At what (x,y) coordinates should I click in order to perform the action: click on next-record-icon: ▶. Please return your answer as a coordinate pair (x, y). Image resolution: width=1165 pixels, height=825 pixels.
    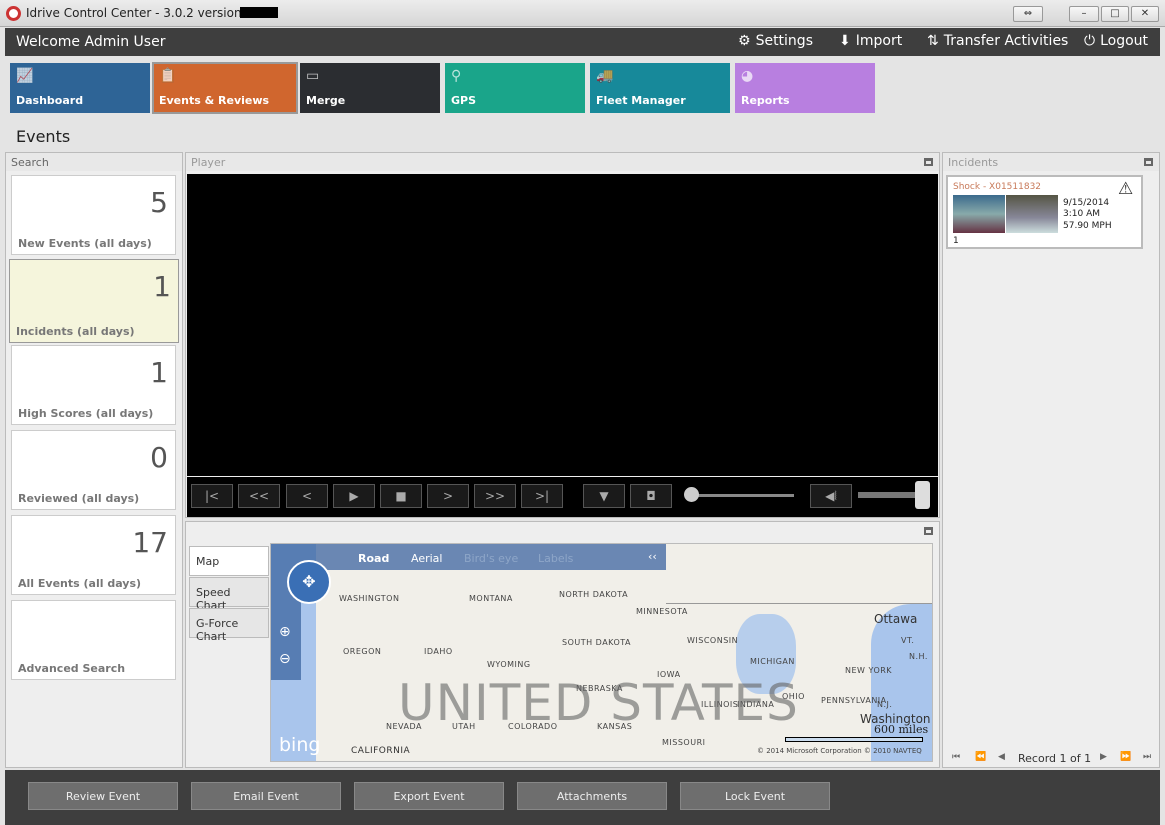
    Looking at the image, I should click on (1103, 757).